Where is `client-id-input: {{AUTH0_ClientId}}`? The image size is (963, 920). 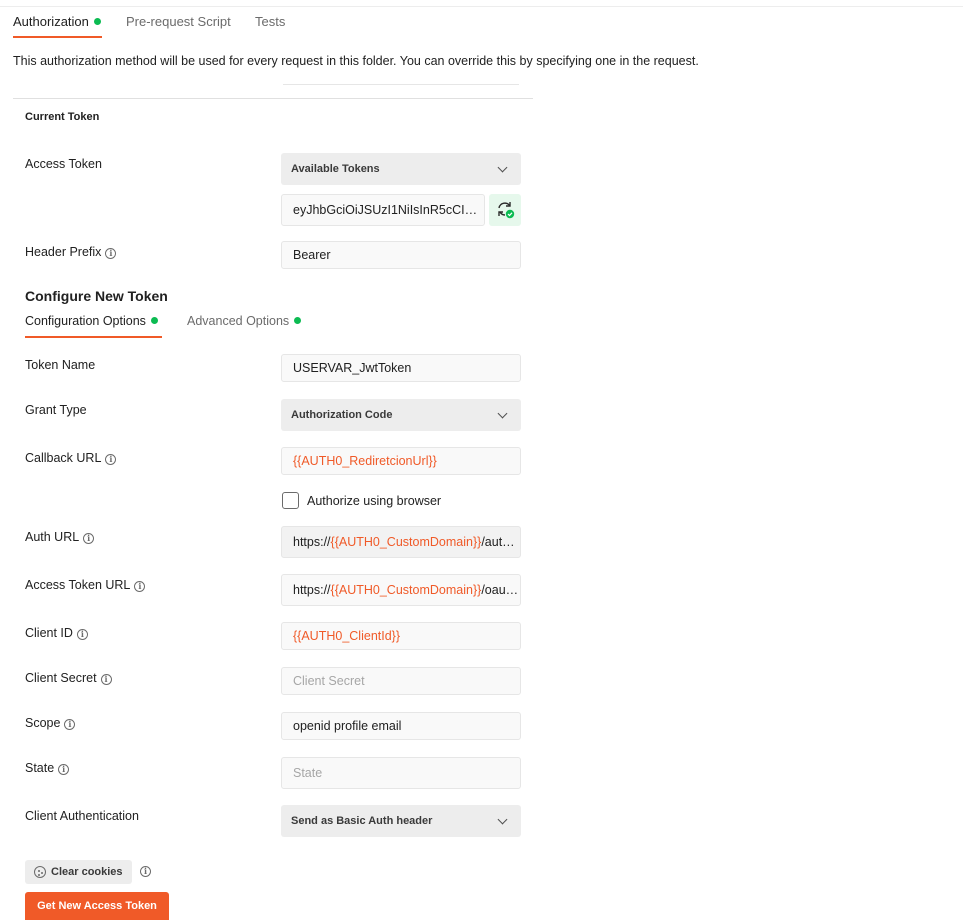 client-id-input: {{AUTH0_ClientId}} is located at coordinates (401, 636).